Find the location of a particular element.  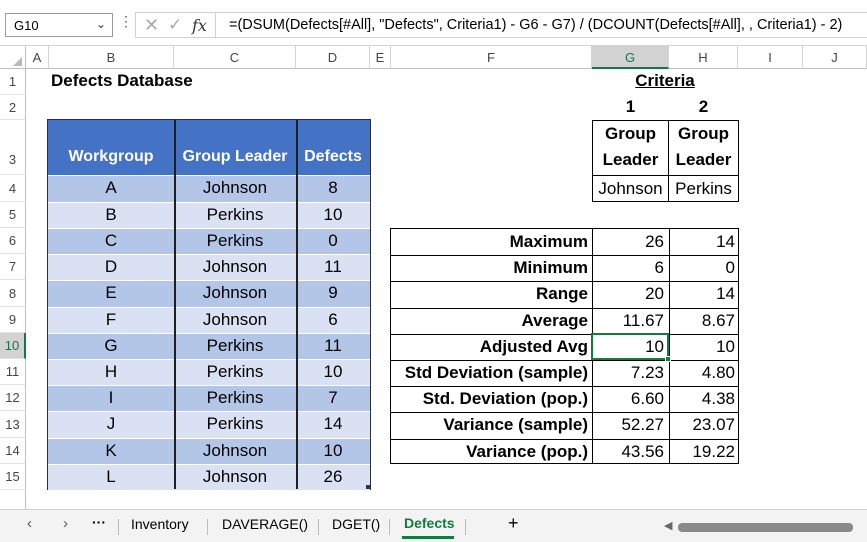

table-cell: E is located at coordinates (111, 293).